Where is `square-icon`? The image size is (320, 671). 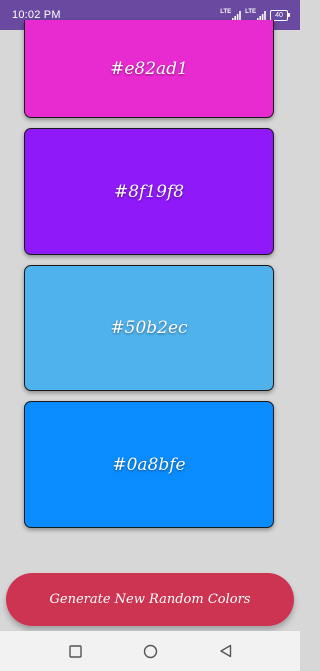 square-icon is located at coordinates (75, 651).